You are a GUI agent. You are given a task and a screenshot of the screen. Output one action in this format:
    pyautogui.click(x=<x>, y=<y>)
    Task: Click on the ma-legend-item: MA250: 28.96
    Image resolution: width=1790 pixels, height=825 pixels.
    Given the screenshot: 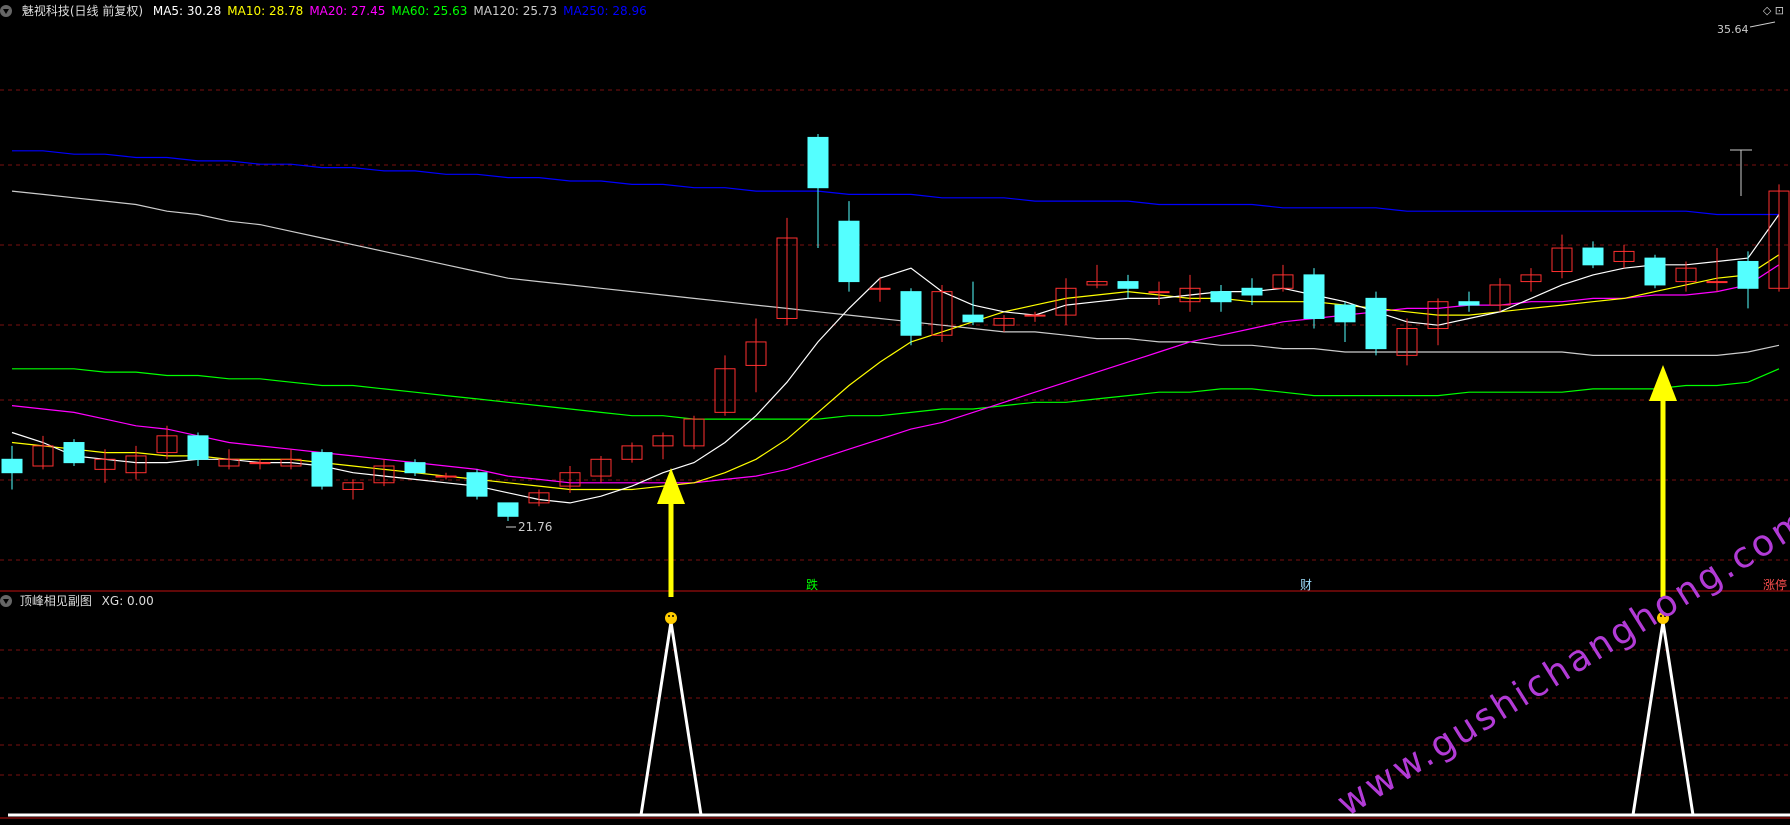 What is the action you would take?
    pyautogui.click(x=605, y=11)
    